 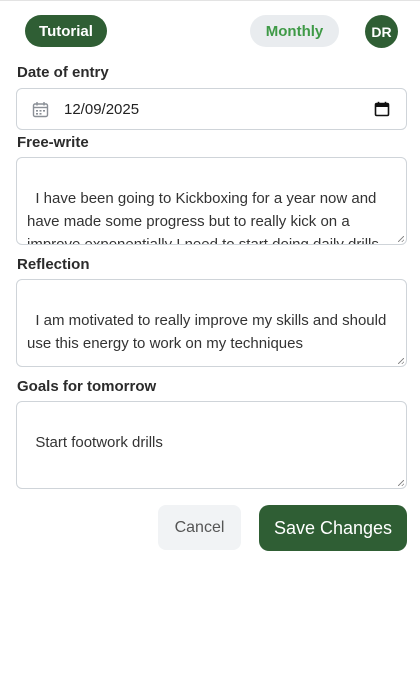 I want to click on goals-text: Start footwork drills, so click(x=99, y=442).